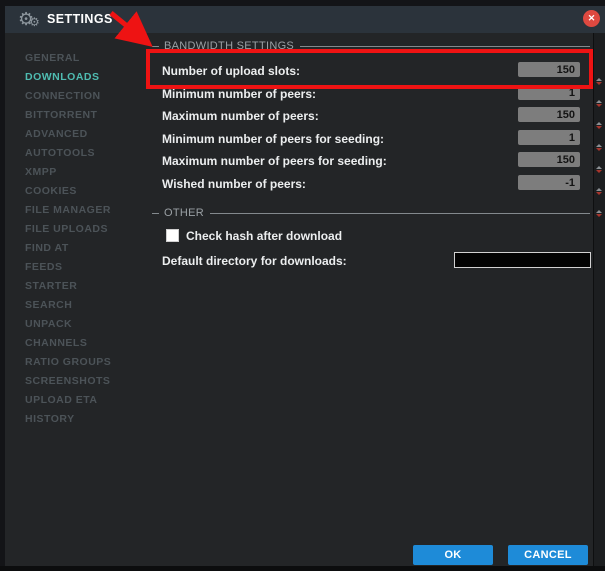 Image resolution: width=605 pixels, height=571 pixels. Describe the element at coordinates (591, 18) in the screenshot. I see `close-icon: ✕` at that location.